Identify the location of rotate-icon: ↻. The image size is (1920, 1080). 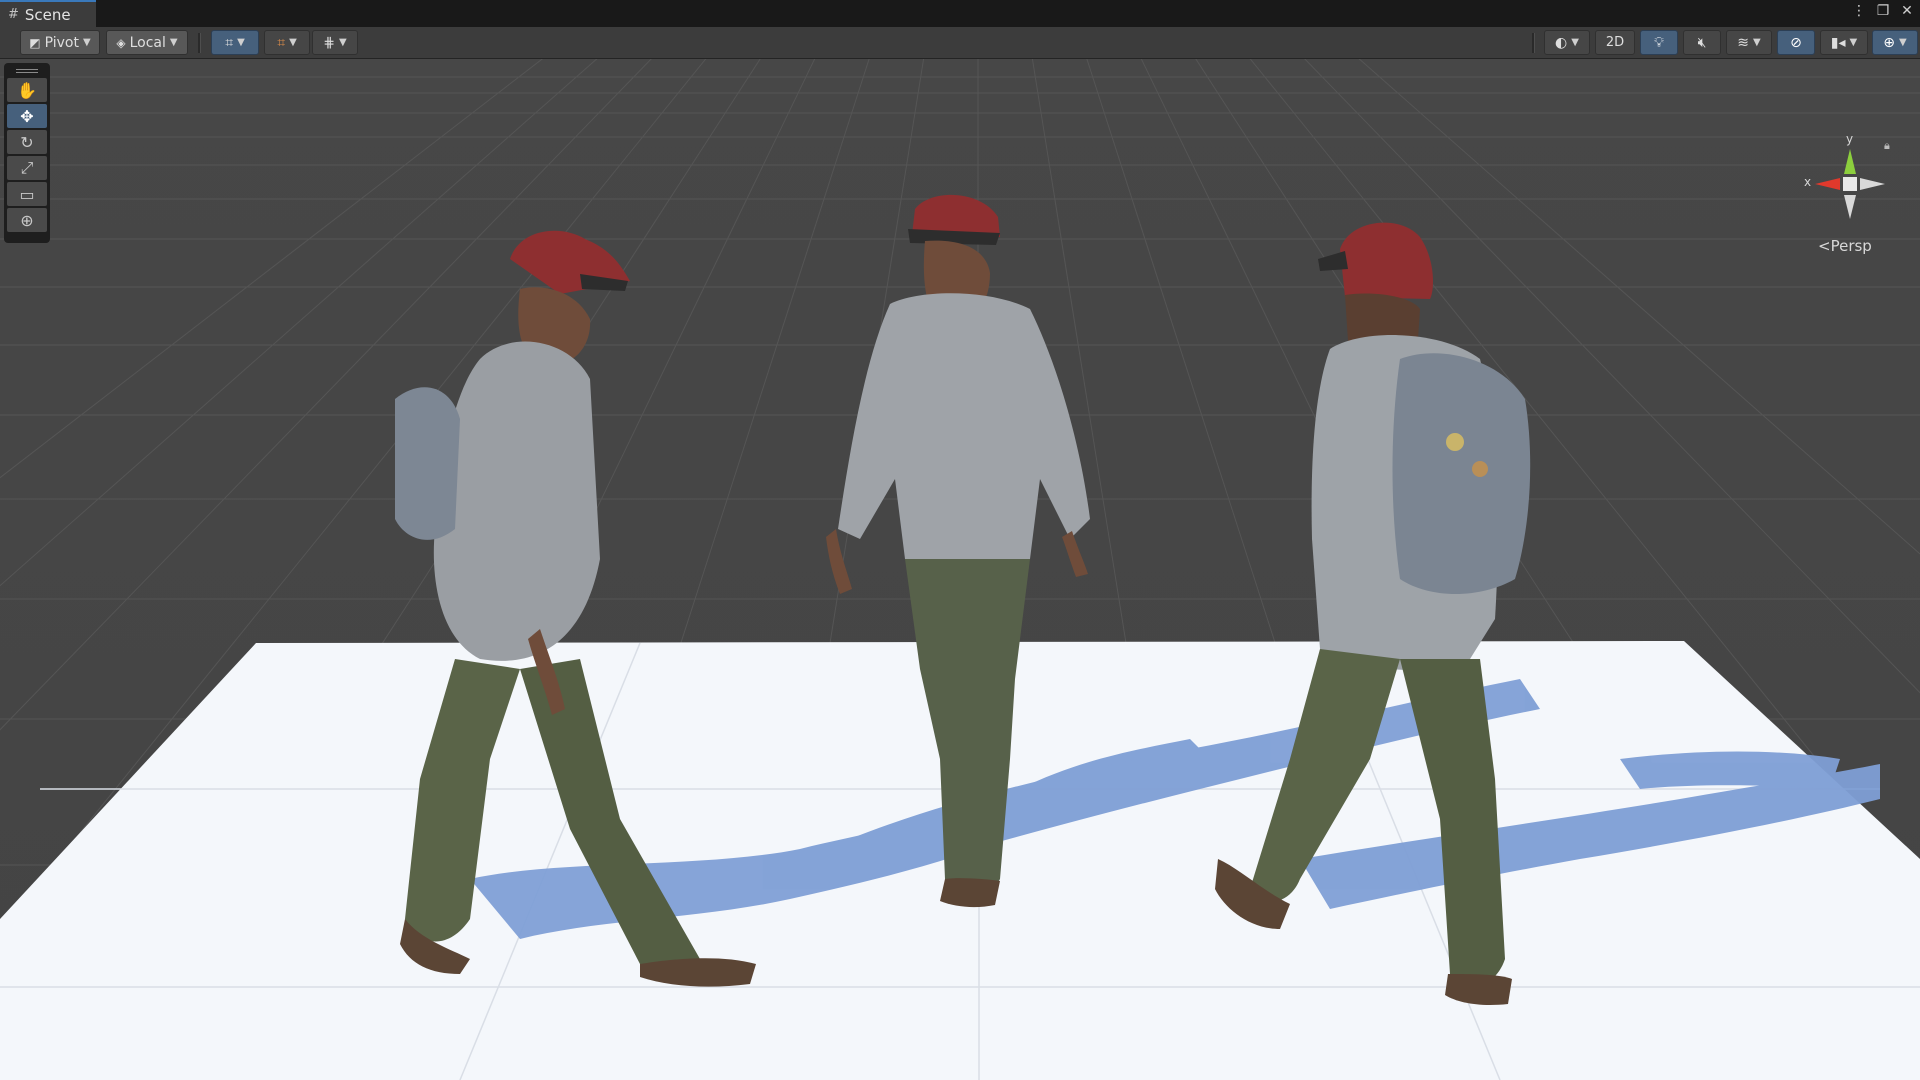
(27, 142).